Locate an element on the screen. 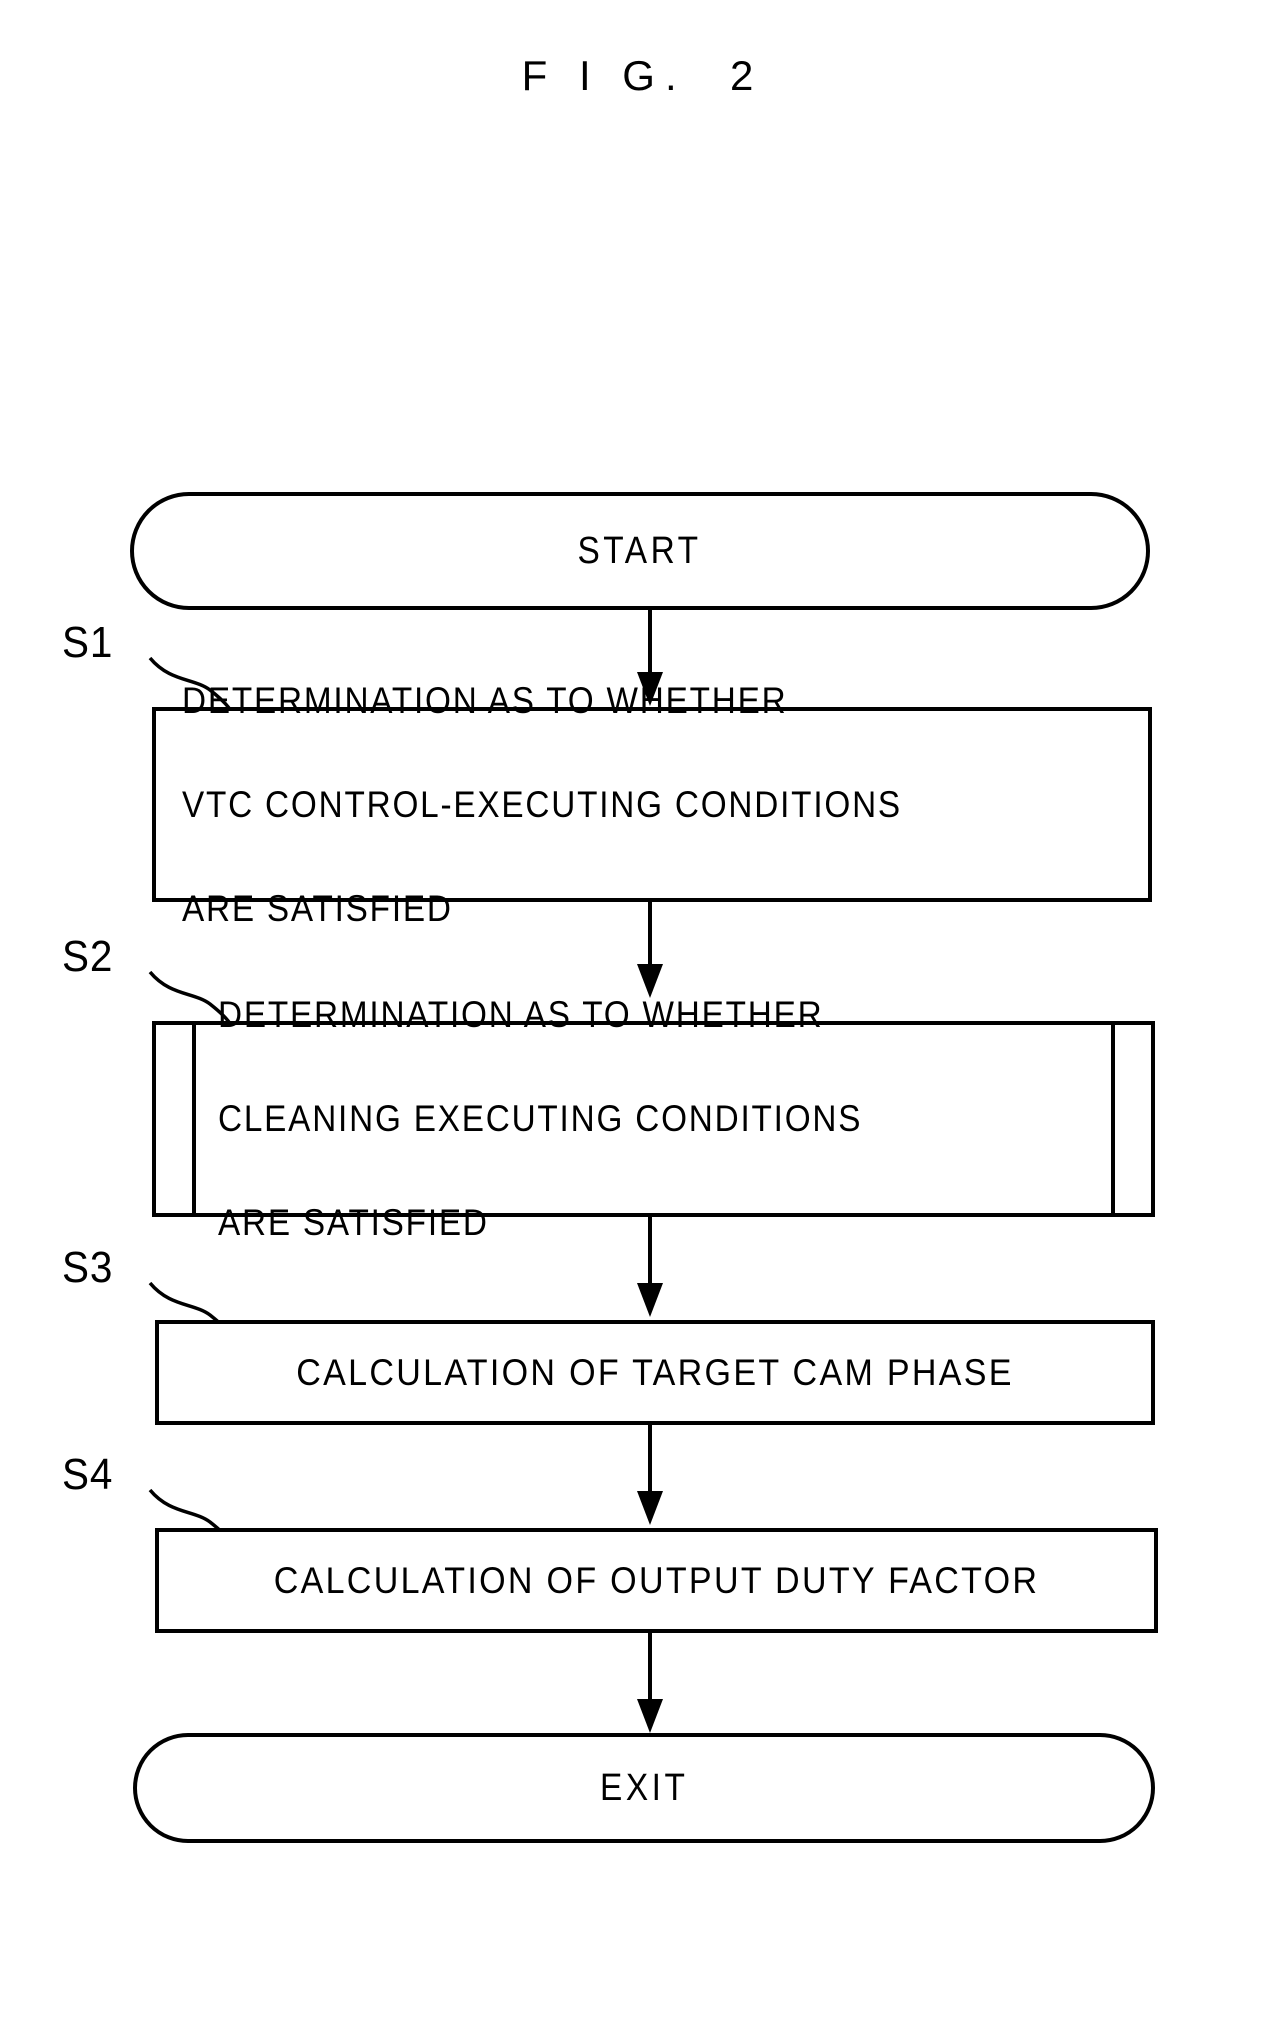 Image resolution: width=1285 pixels, height=2017 pixels. connector-s2-to-s3 is located at coordinates (650, 1250).